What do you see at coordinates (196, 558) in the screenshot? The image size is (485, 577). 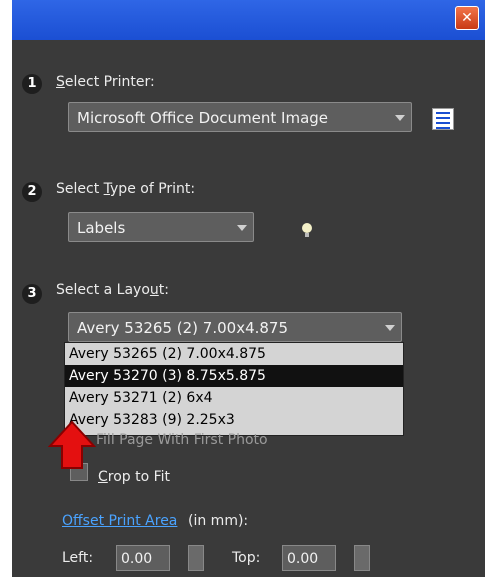 I see `left-stepper` at bounding box center [196, 558].